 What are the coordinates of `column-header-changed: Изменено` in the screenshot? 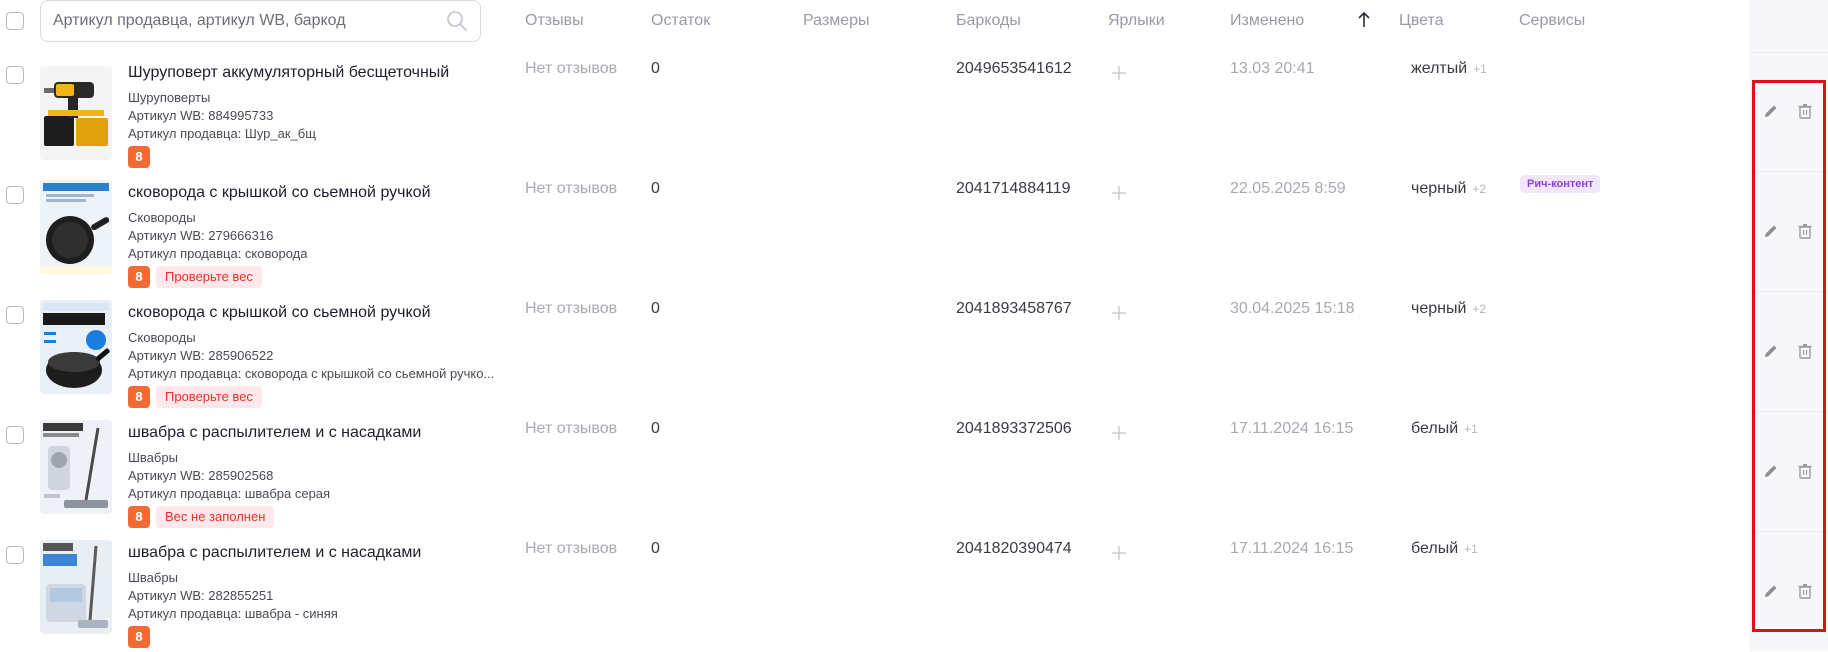 It's located at (1267, 21).